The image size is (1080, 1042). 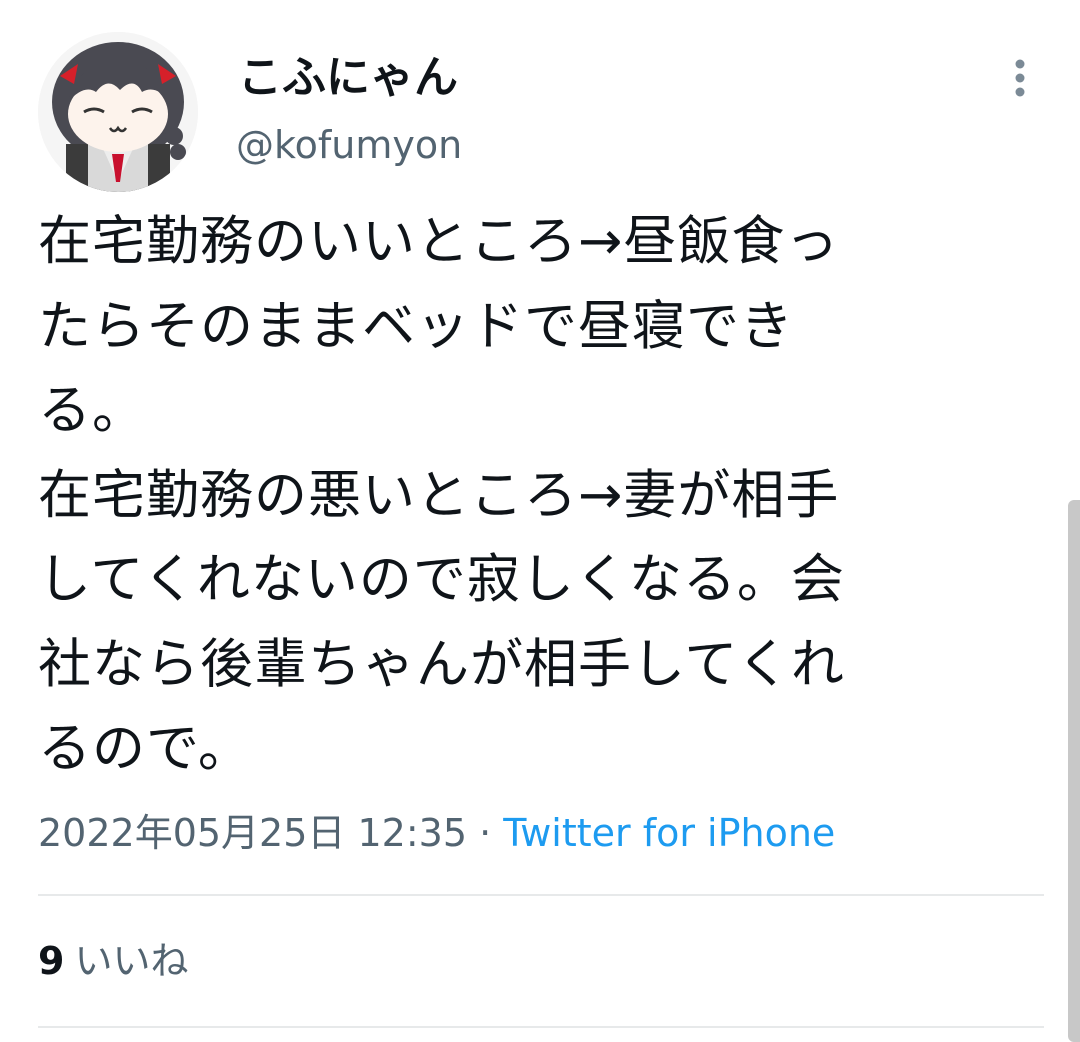 What do you see at coordinates (131, 961) in the screenshot?
I see `likes-label: いいね` at bounding box center [131, 961].